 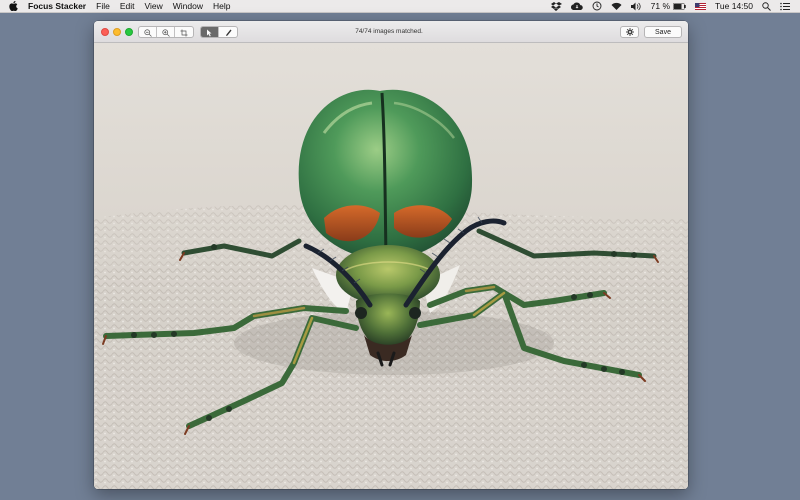 I want to click on app-menu: Focus Stacker, so click(x=57, y=6).